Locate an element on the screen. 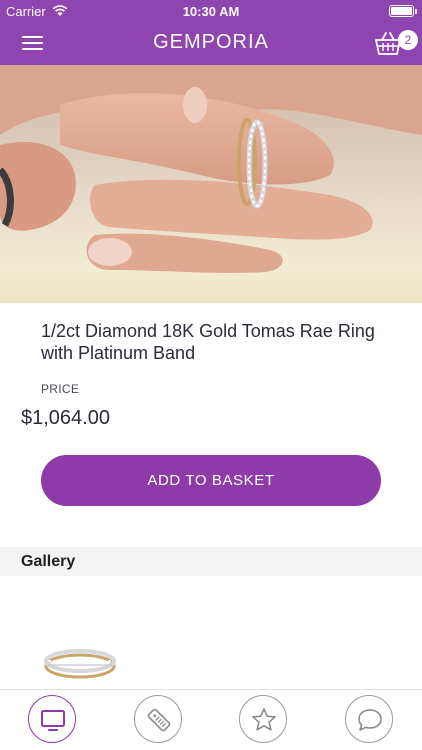 Image resolution: width=422 pixels, height=750 pixels. status-bar: Carrier 10:30 AM is located at coordinates (211, 11).